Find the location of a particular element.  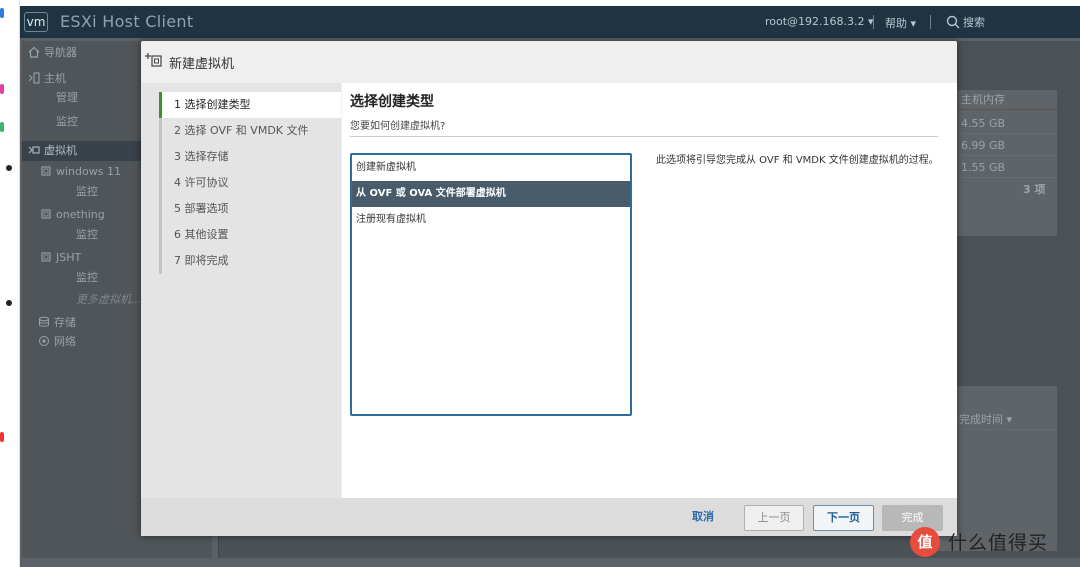

vm-name: JSHT is located at coordinates (69, 257).